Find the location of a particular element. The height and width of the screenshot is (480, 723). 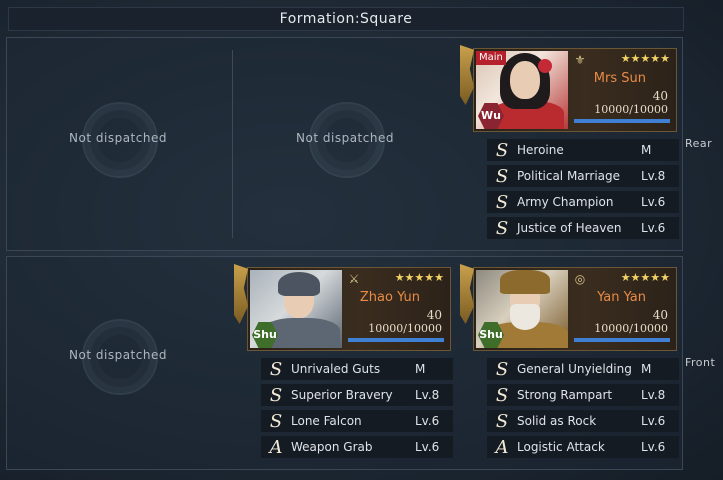

general-card: Main Wu ⚜ ★★★★★ Mrs Sun 40 10000/10000 is located at coordinates (568, 88).